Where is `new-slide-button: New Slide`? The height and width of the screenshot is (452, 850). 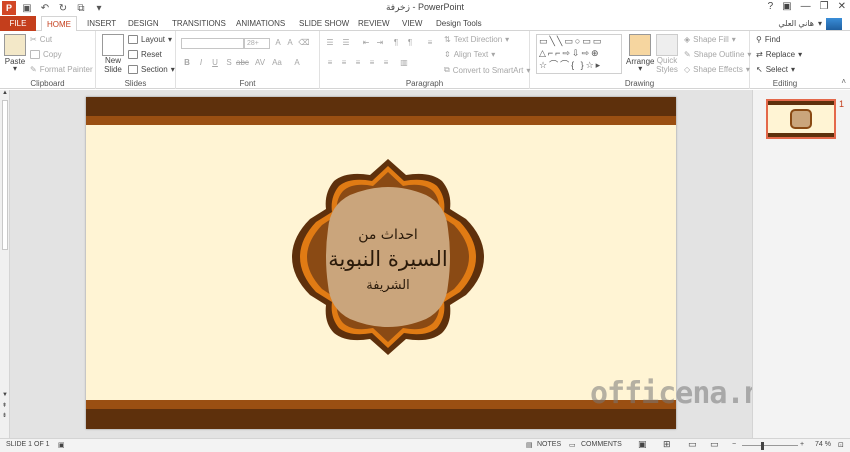
new-slide-button: New Slide is located at coordinates (113, 54).